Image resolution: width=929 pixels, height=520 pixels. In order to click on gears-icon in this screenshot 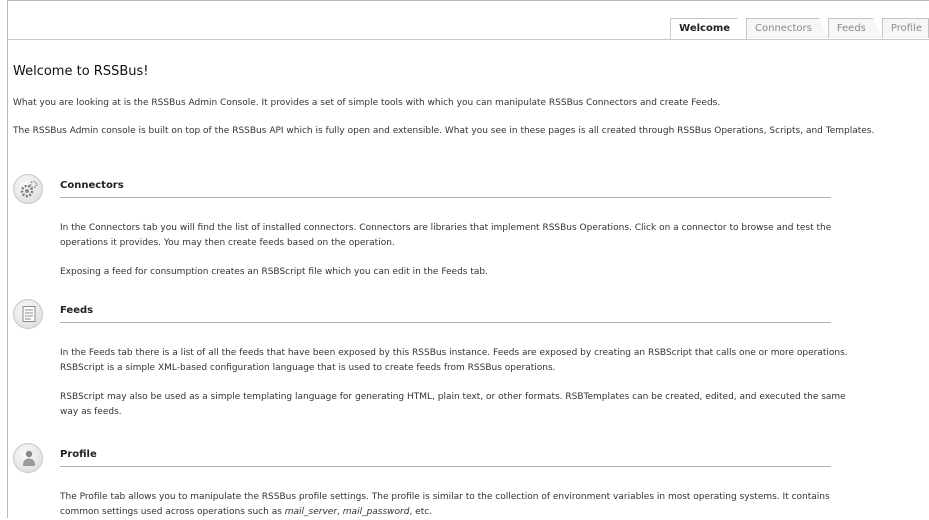, I will do `click(28, 189)`.